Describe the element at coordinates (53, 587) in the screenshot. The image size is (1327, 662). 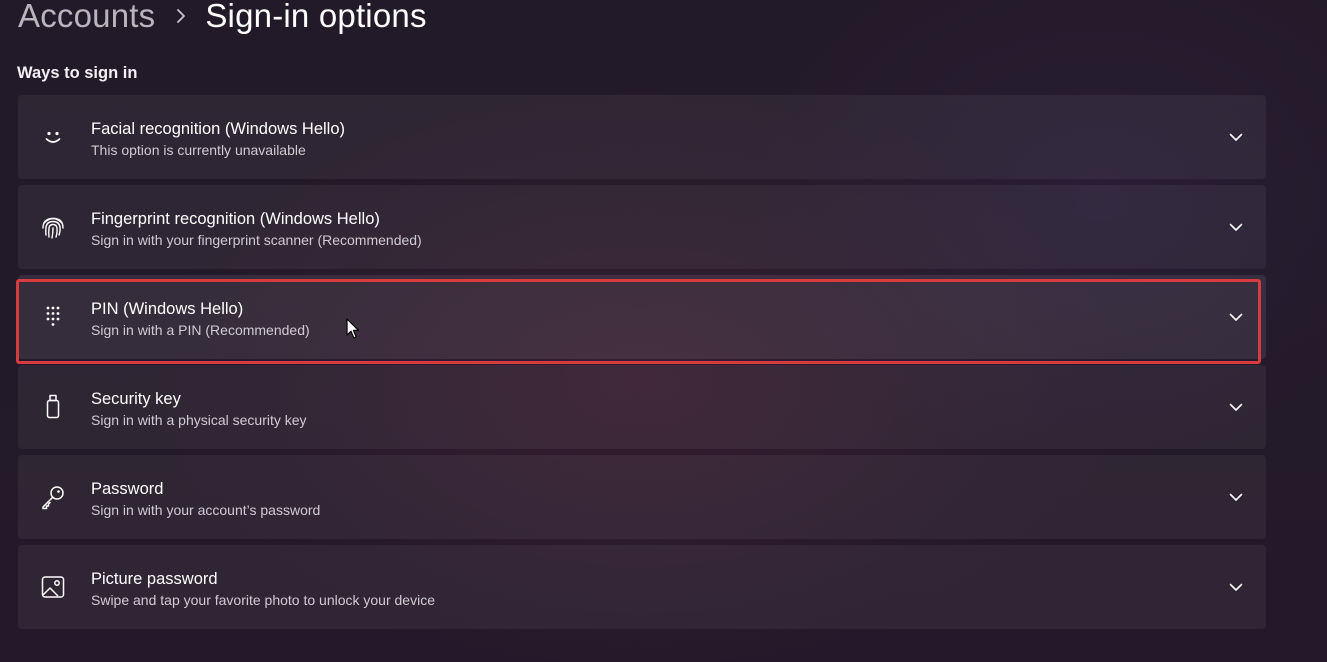
I see `picture-icon` at that location.